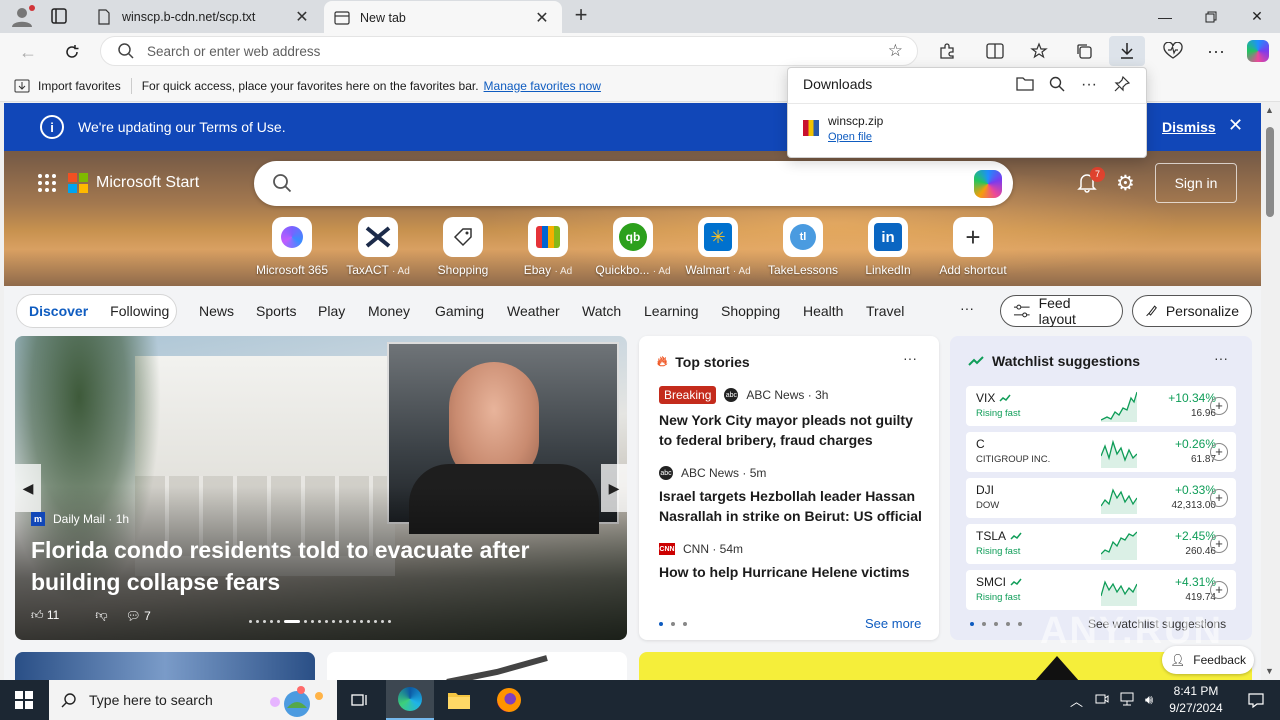 Image resolution: width=1280 pixels, height=720 pixels. What do you see at coordinates (1101, 498) in the screenshot?
I see `watchlist-row: DJI DOW +0.33% 42,313.00 +` at bounding box center [1101, 498].